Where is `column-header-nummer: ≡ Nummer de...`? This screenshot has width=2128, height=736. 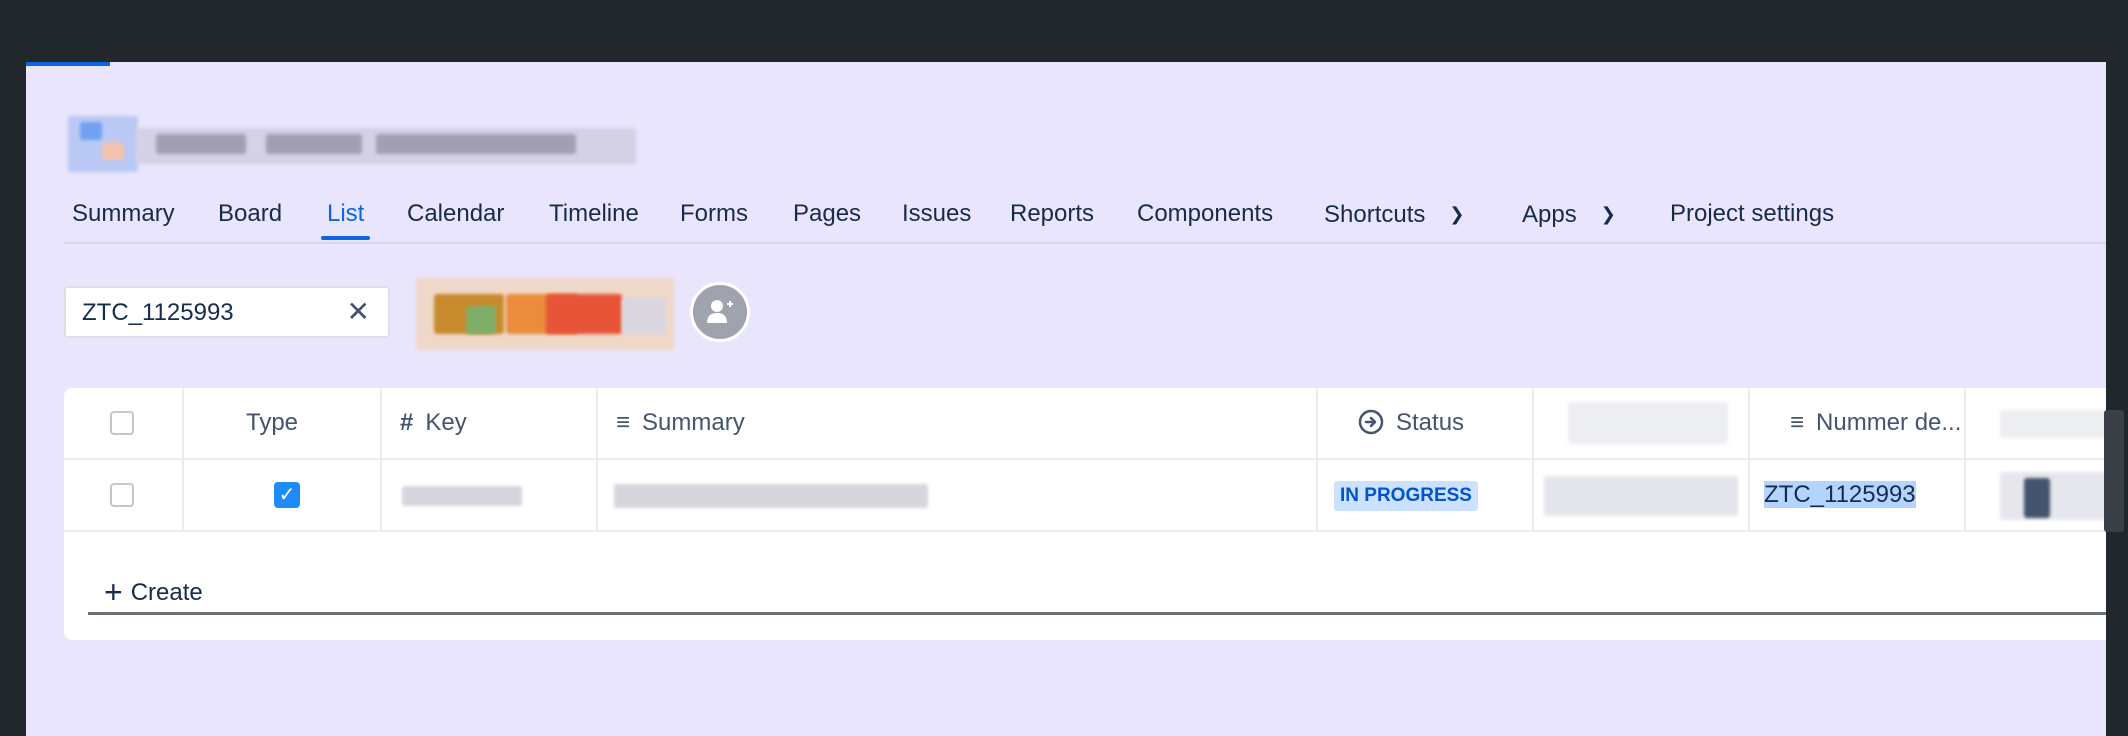 column-header-nummer: ≡ Nummer de... is located at coordinates (1875, 423).